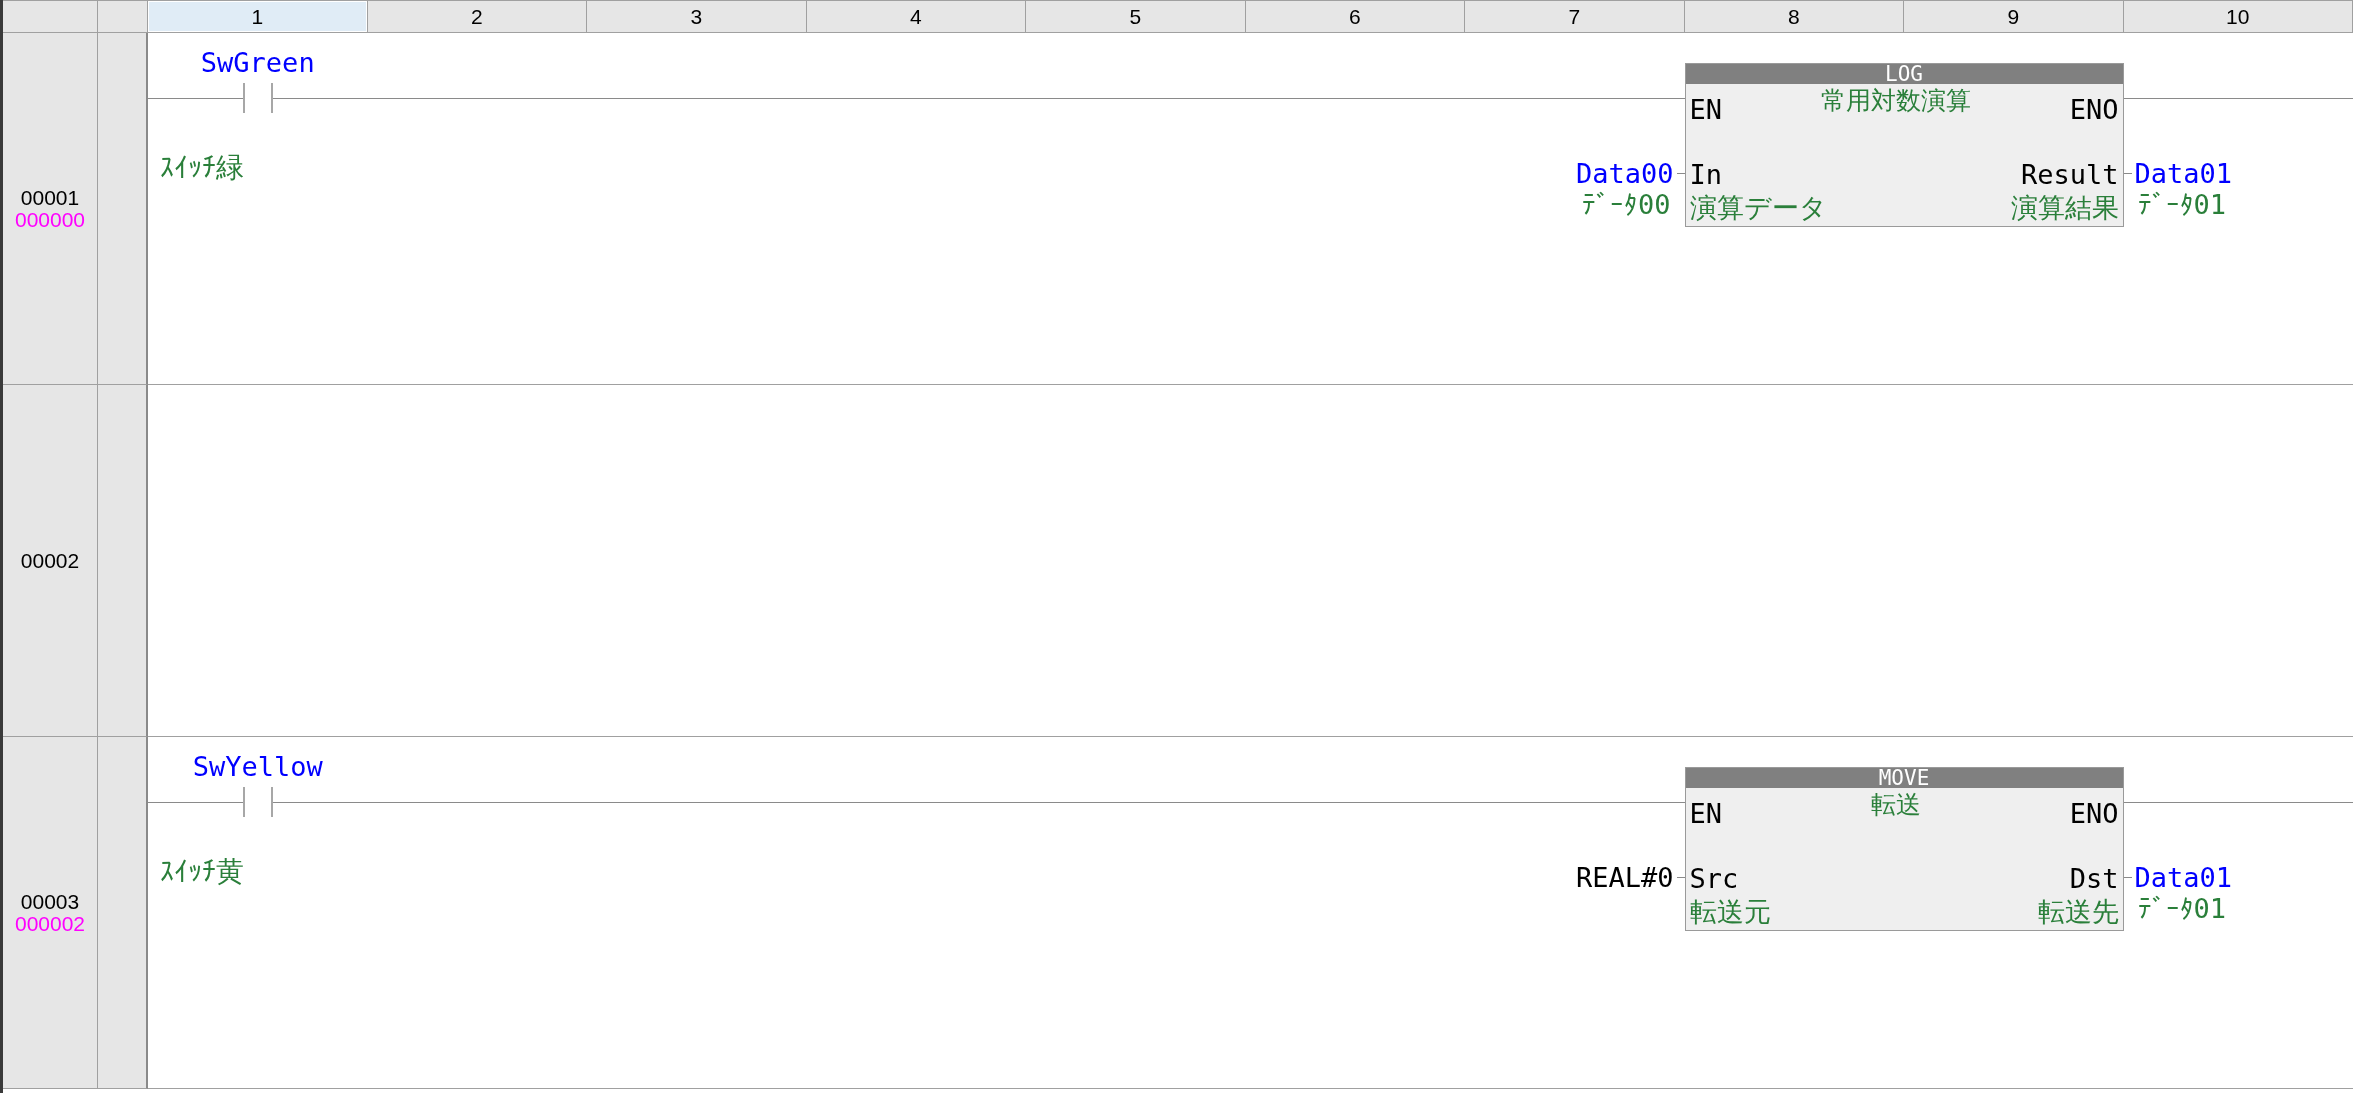  Describe the element at coordinates (257, 63) in the screenshot. I see `contact-label: SwGreen` at that location.